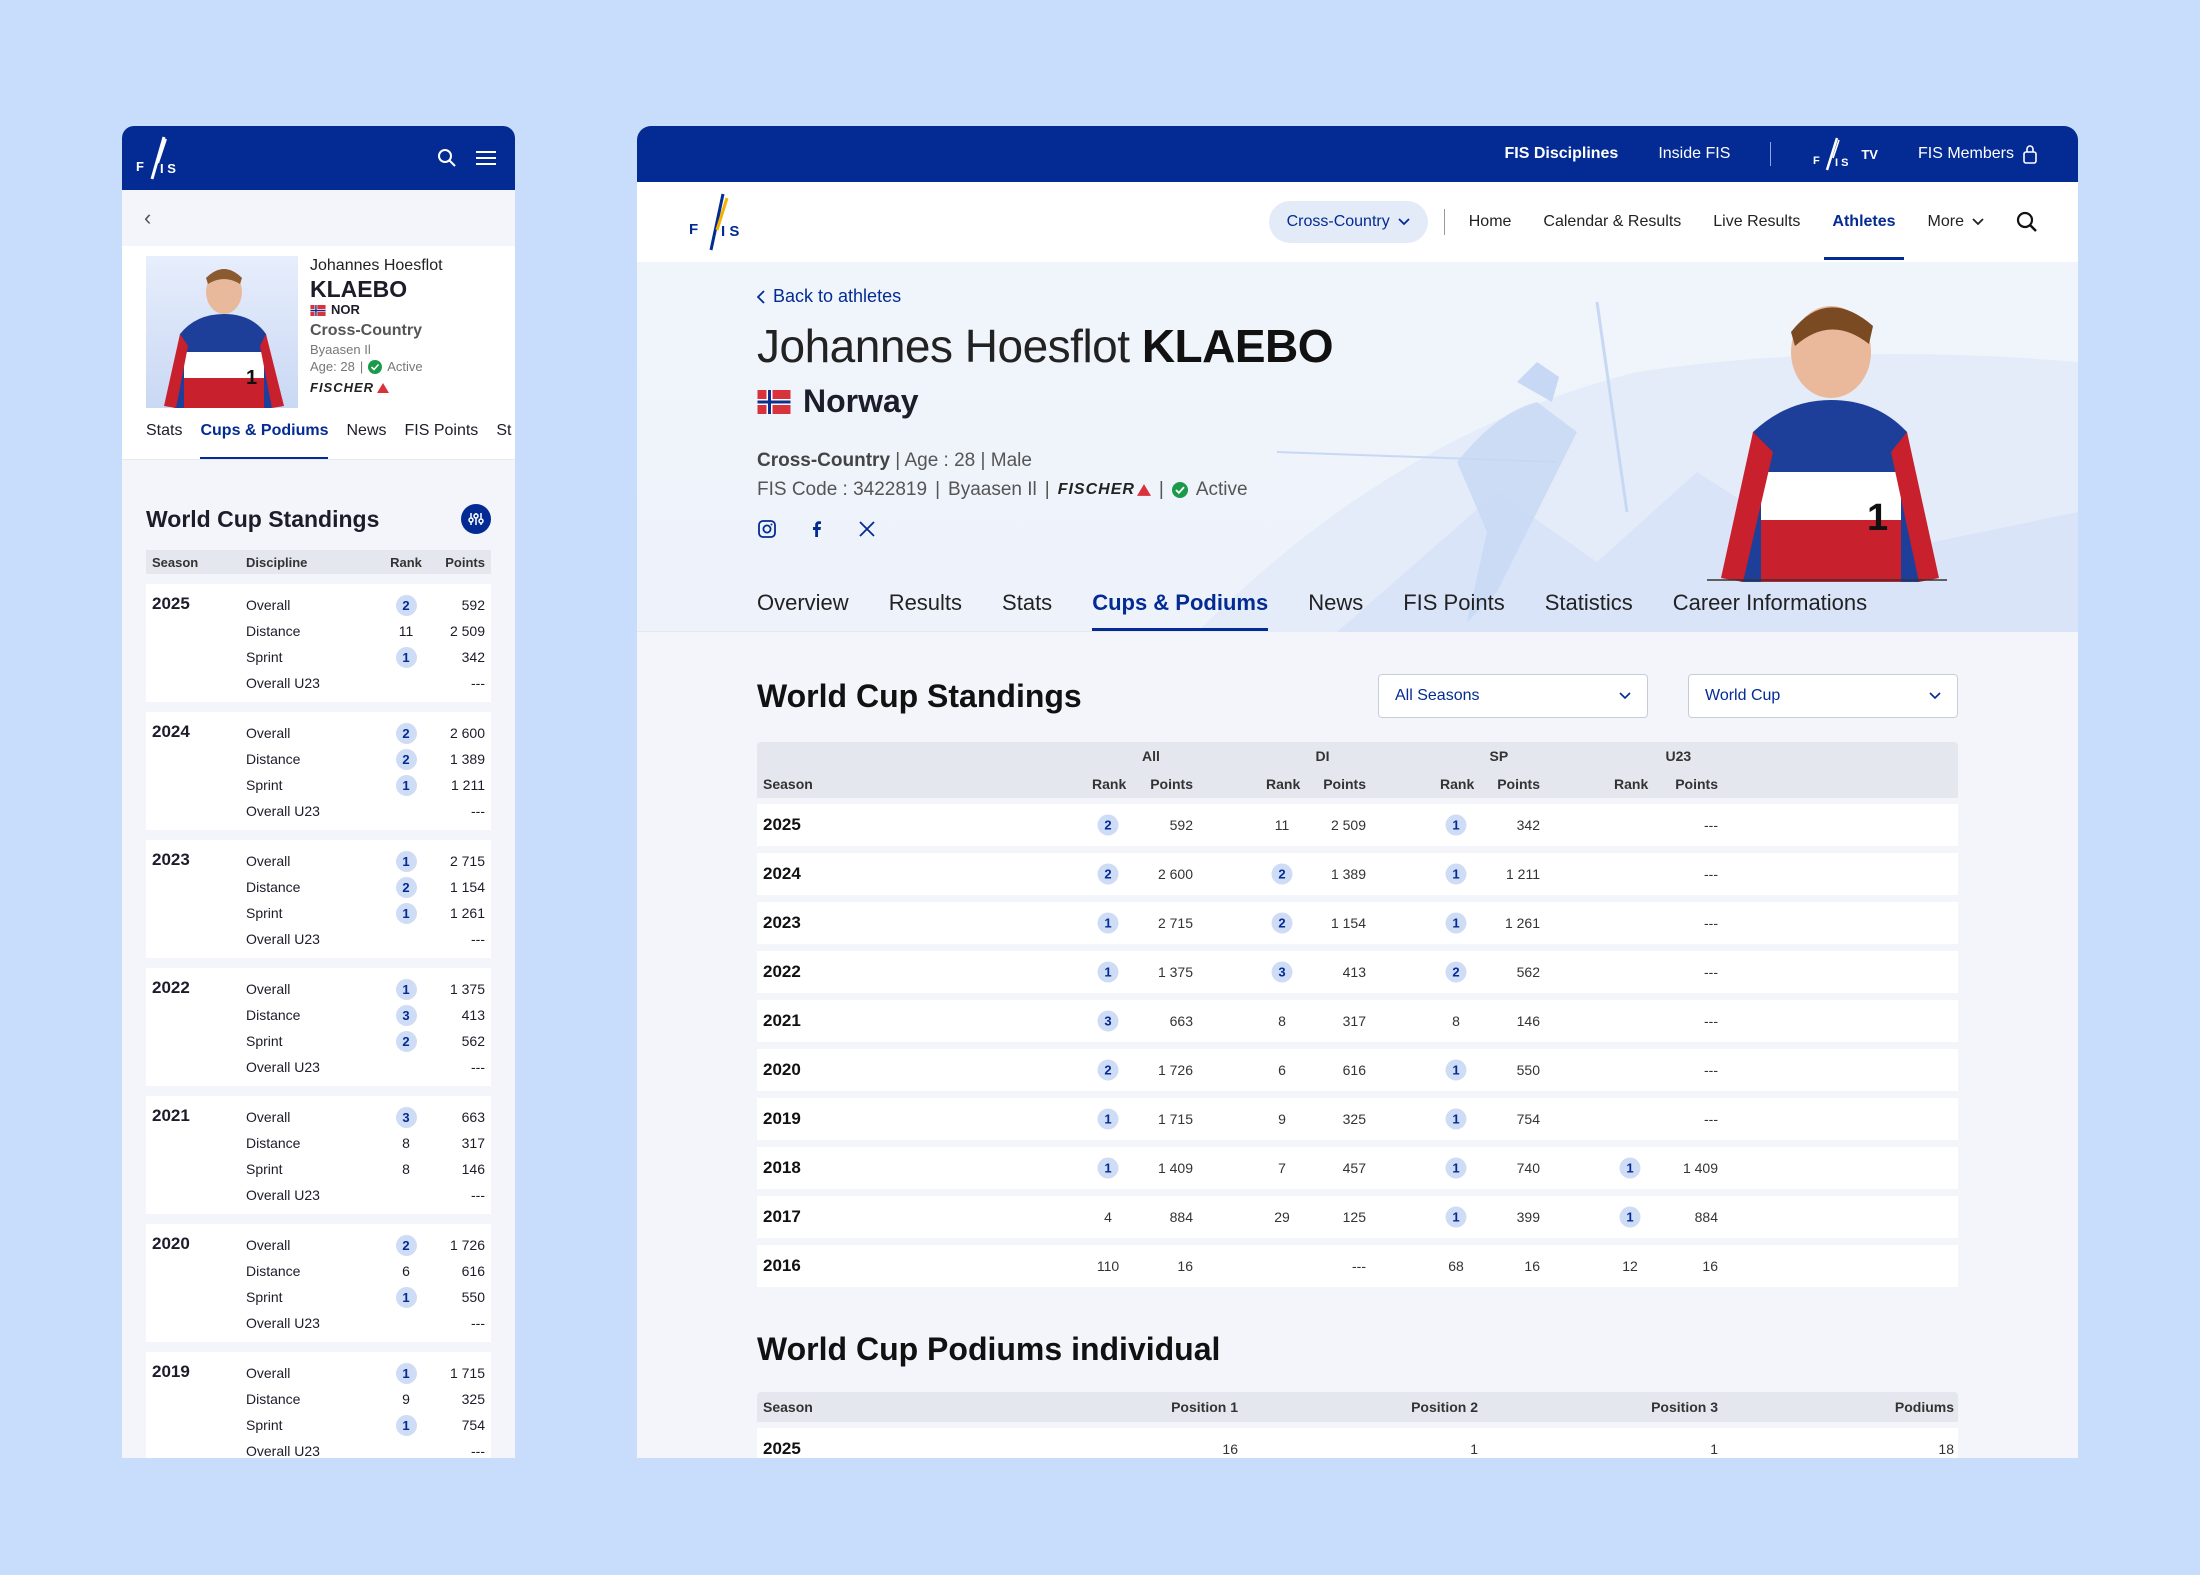 This screenshot has height=1575, width=2200. What do you see at coordinates (1417, 529) in the screenshot?
I see `social-links` at bounding box center [1417, 529].